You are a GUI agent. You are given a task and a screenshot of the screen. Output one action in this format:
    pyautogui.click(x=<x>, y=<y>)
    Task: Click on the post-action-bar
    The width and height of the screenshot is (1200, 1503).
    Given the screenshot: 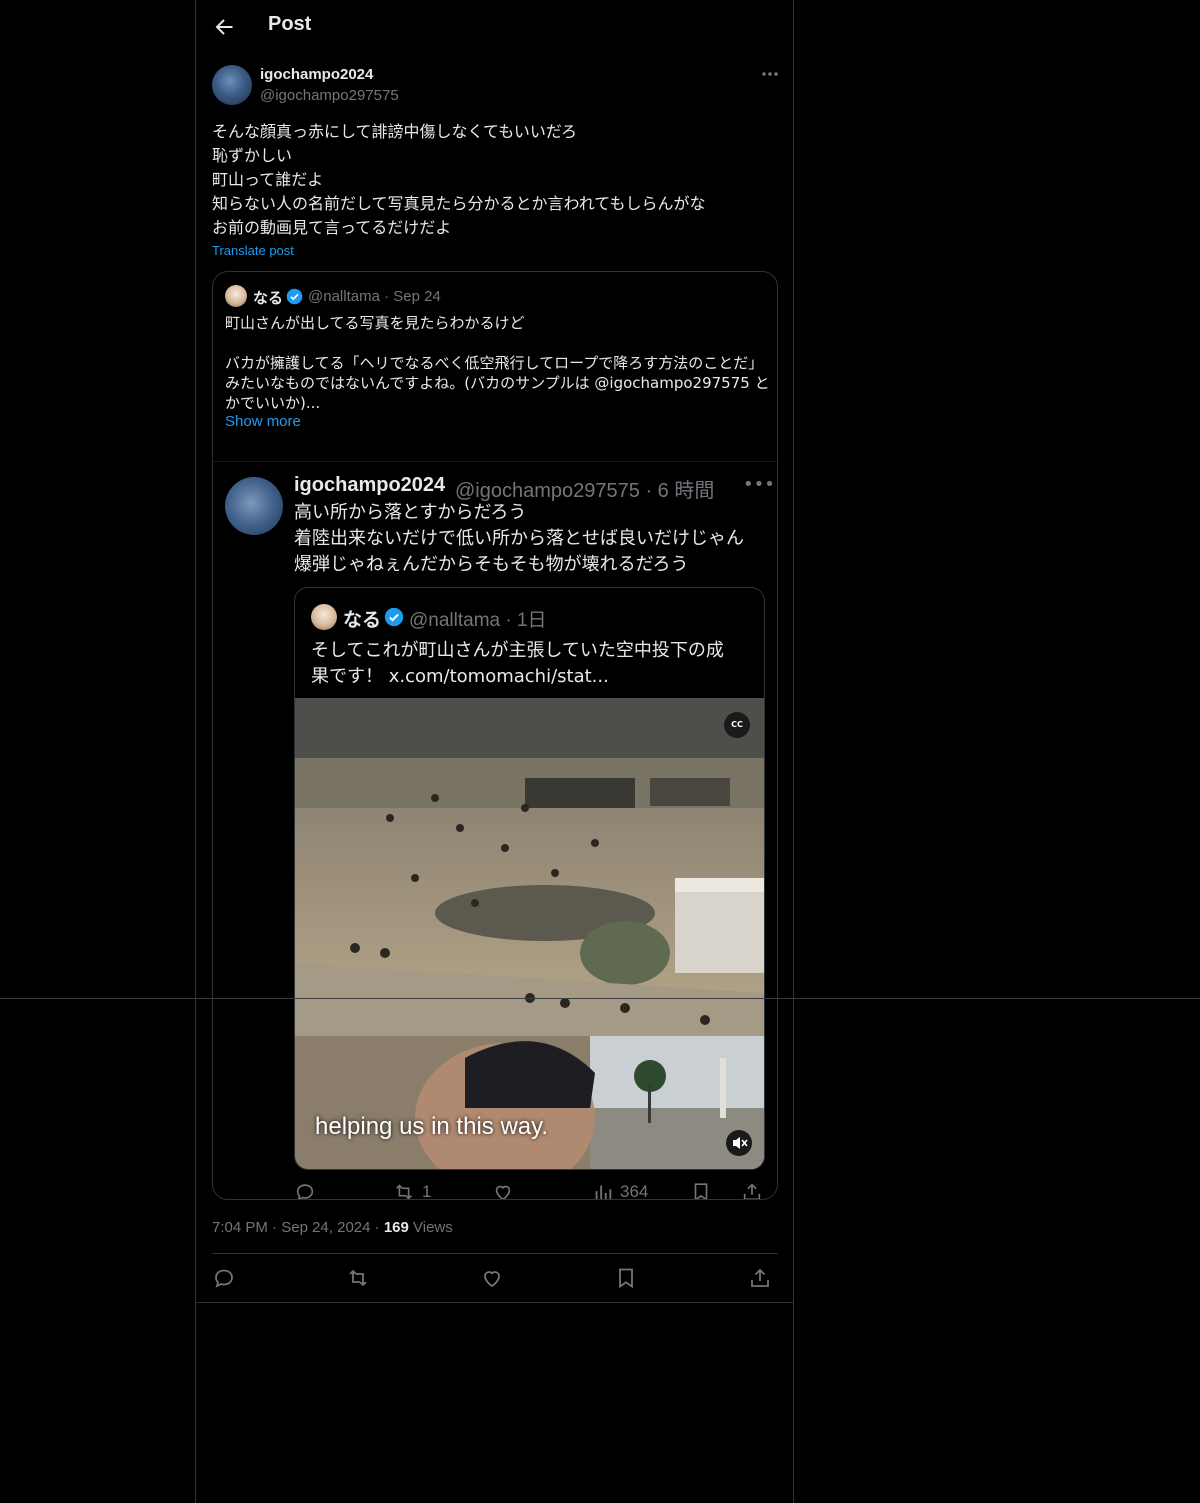 What is the action you would take?
    pyautogui.click(x=495, y=1278)
    